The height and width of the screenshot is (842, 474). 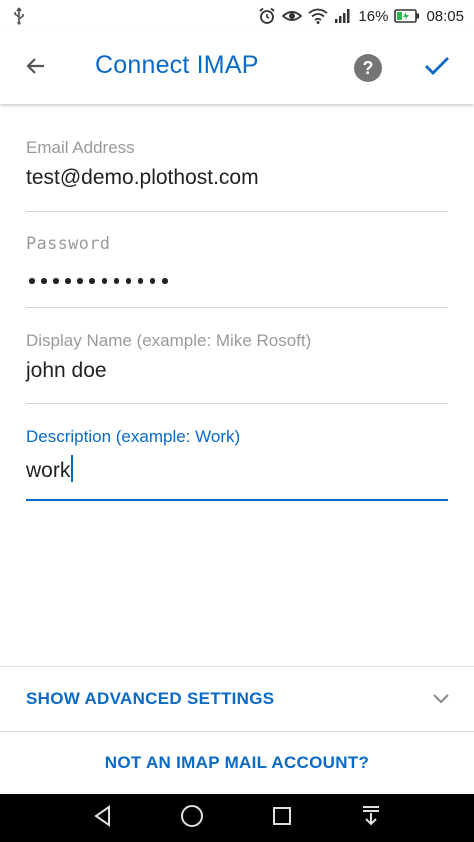 I want to click on nav-recents-button, so click(x=282, y=818).